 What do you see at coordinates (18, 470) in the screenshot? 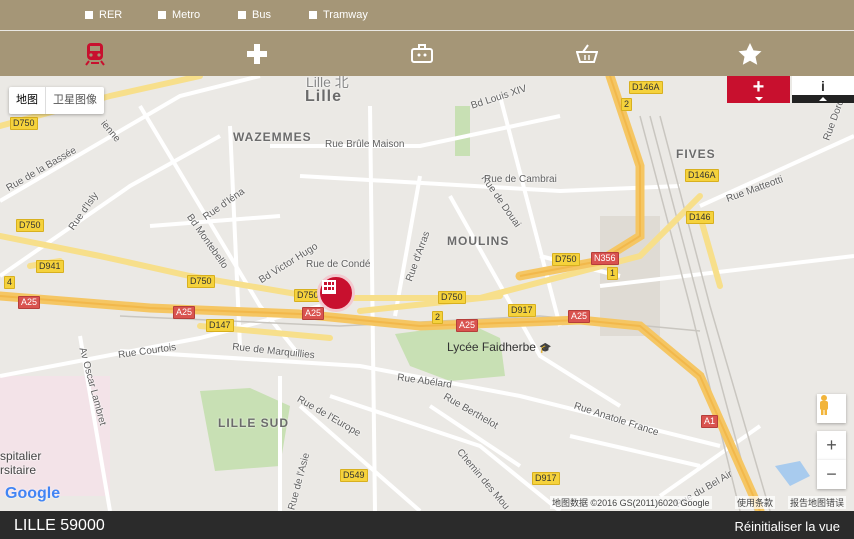
I see `street-label: rsitaire` at bounding box center [18, 470].